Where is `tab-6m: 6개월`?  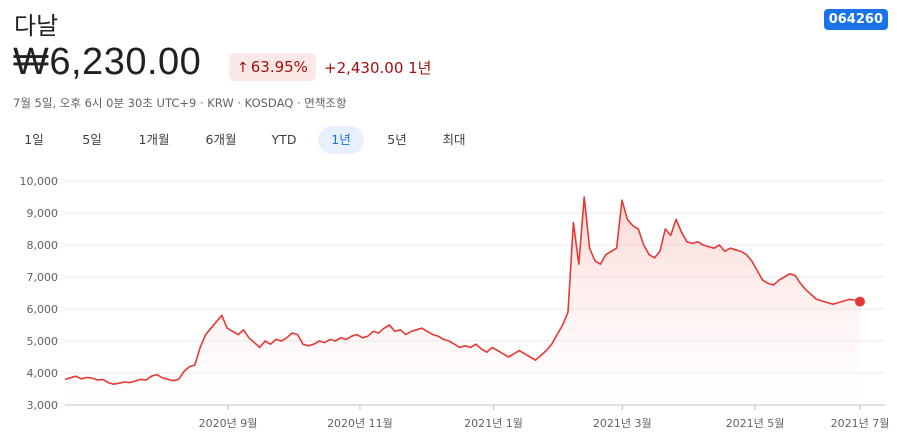 tab-6m: 6개월 is located at coordinates (221, 140).